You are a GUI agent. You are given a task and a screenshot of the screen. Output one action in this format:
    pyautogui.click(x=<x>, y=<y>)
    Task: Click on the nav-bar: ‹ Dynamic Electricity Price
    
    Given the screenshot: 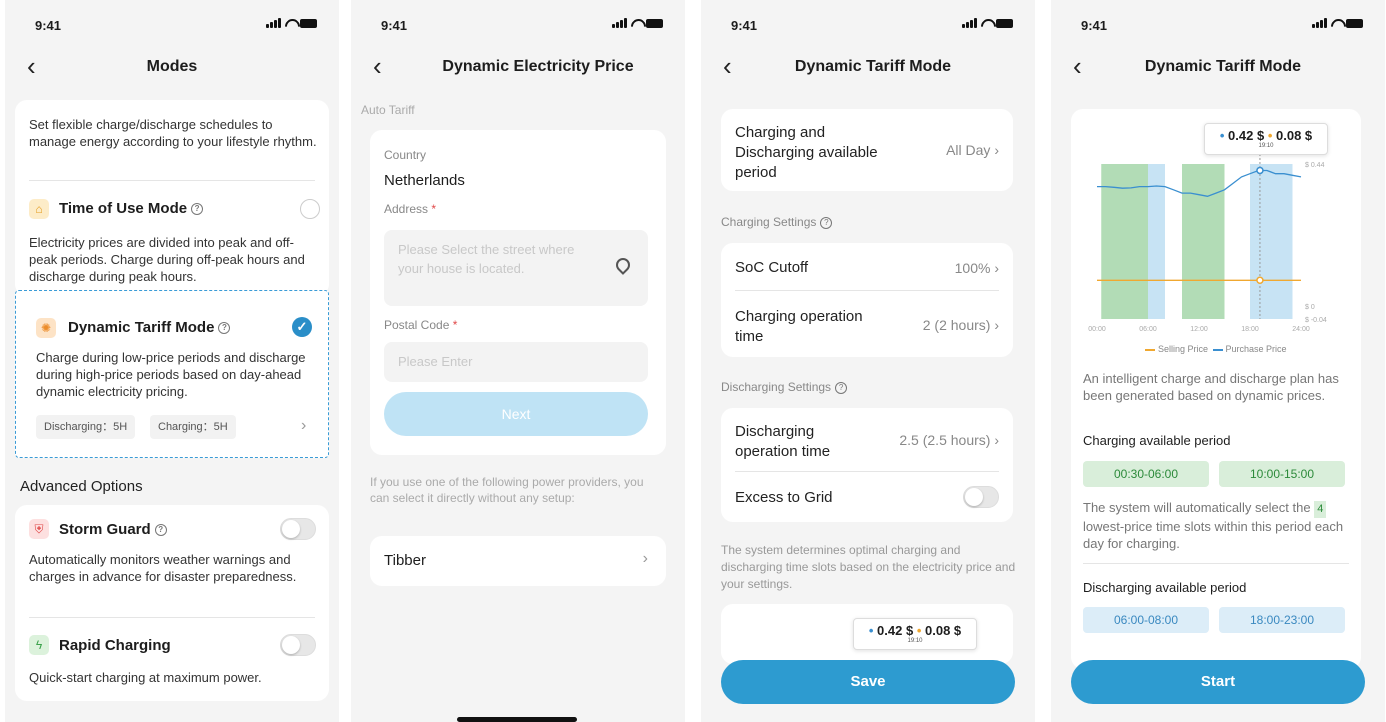 What is the action you would take?
    pyautogui.click(x=518, y=67)
    